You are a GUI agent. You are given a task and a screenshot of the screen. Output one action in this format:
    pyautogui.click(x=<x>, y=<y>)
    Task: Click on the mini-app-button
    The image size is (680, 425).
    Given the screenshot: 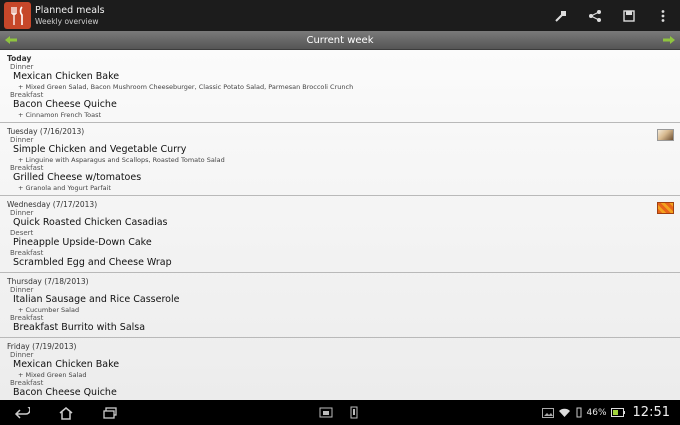 What is the action you would take?
    pyautogui.click(x=354, y=412)
    